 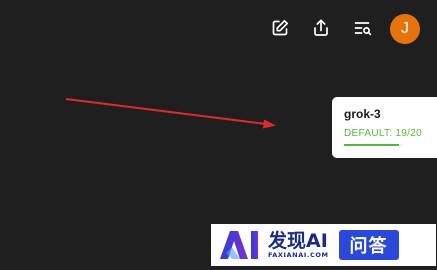 I want to click on edit-icon, so click(x=280, y=28).